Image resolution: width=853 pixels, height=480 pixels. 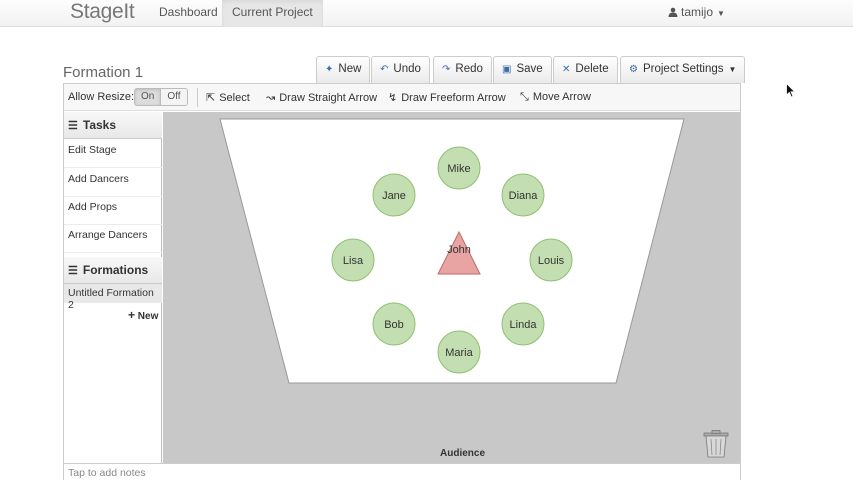 I want to click on close-icon: ✕, so click(x=566, y=69).